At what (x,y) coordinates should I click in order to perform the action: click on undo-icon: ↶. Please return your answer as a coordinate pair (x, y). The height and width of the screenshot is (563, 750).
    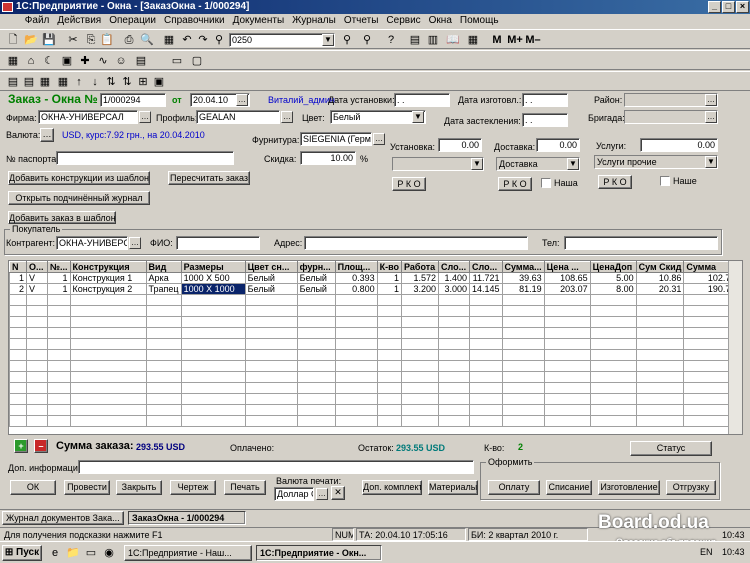
    Looking at the image, I should click on (187, 40).